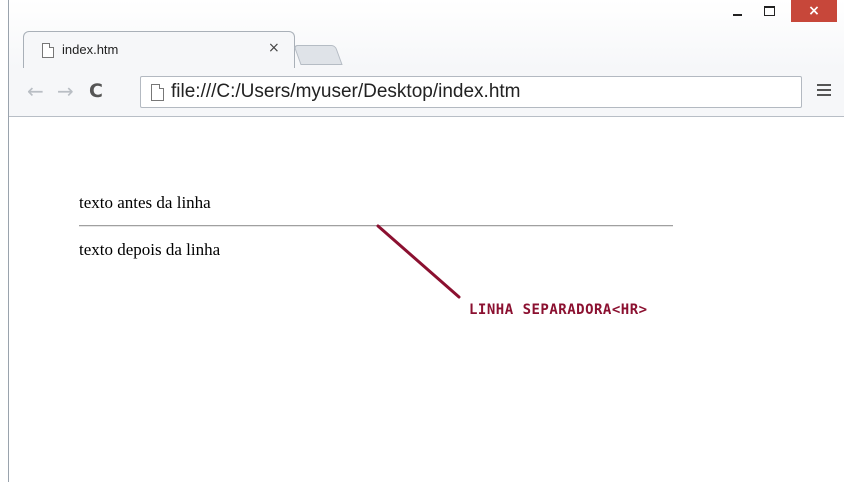 The image size is (844, 482). Describe the element at coordinates (737, 11) in the screenshot. I see `minimize-button` at that location.